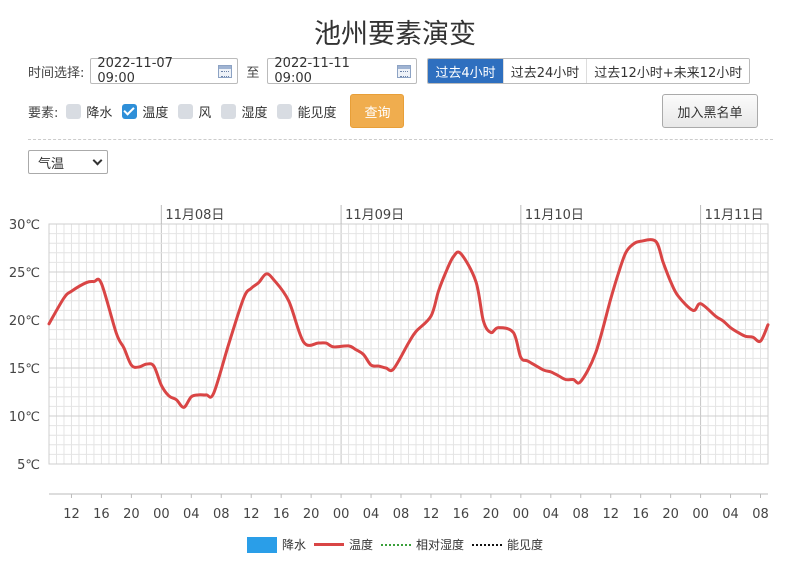 Image resolution: width=790 pixels, height=578 pixels. I want to click on variable-select: 气温, so click(68, 162).